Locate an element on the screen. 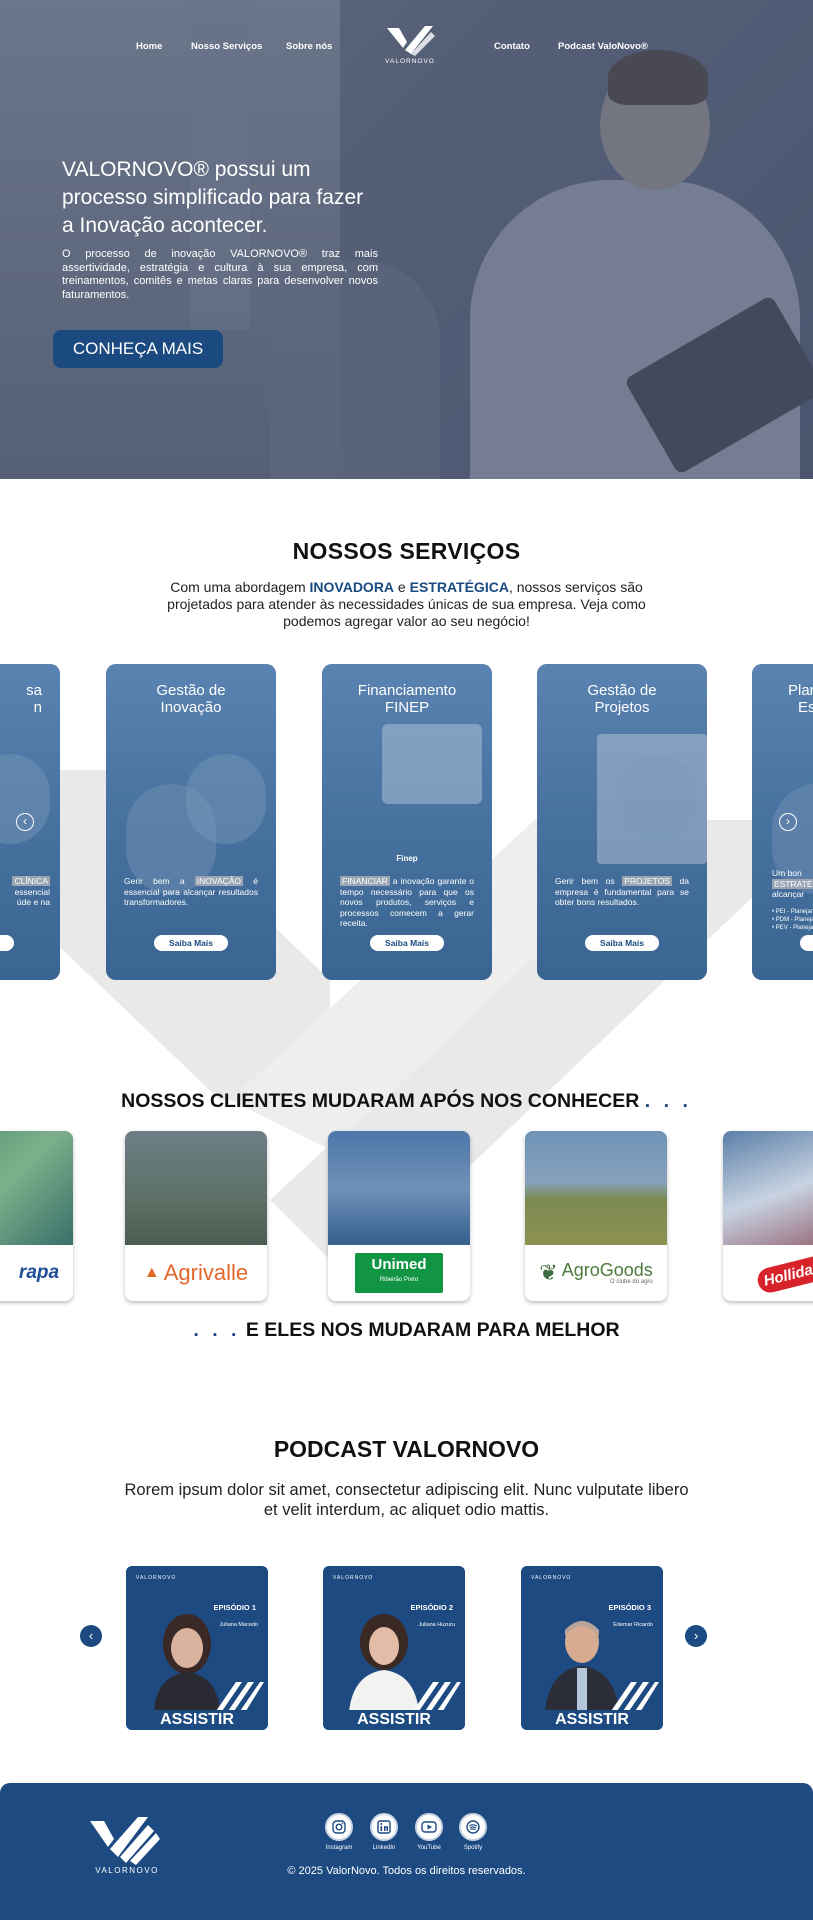  card-highlight: FINANCIAR is located at coordinates (365, 881).